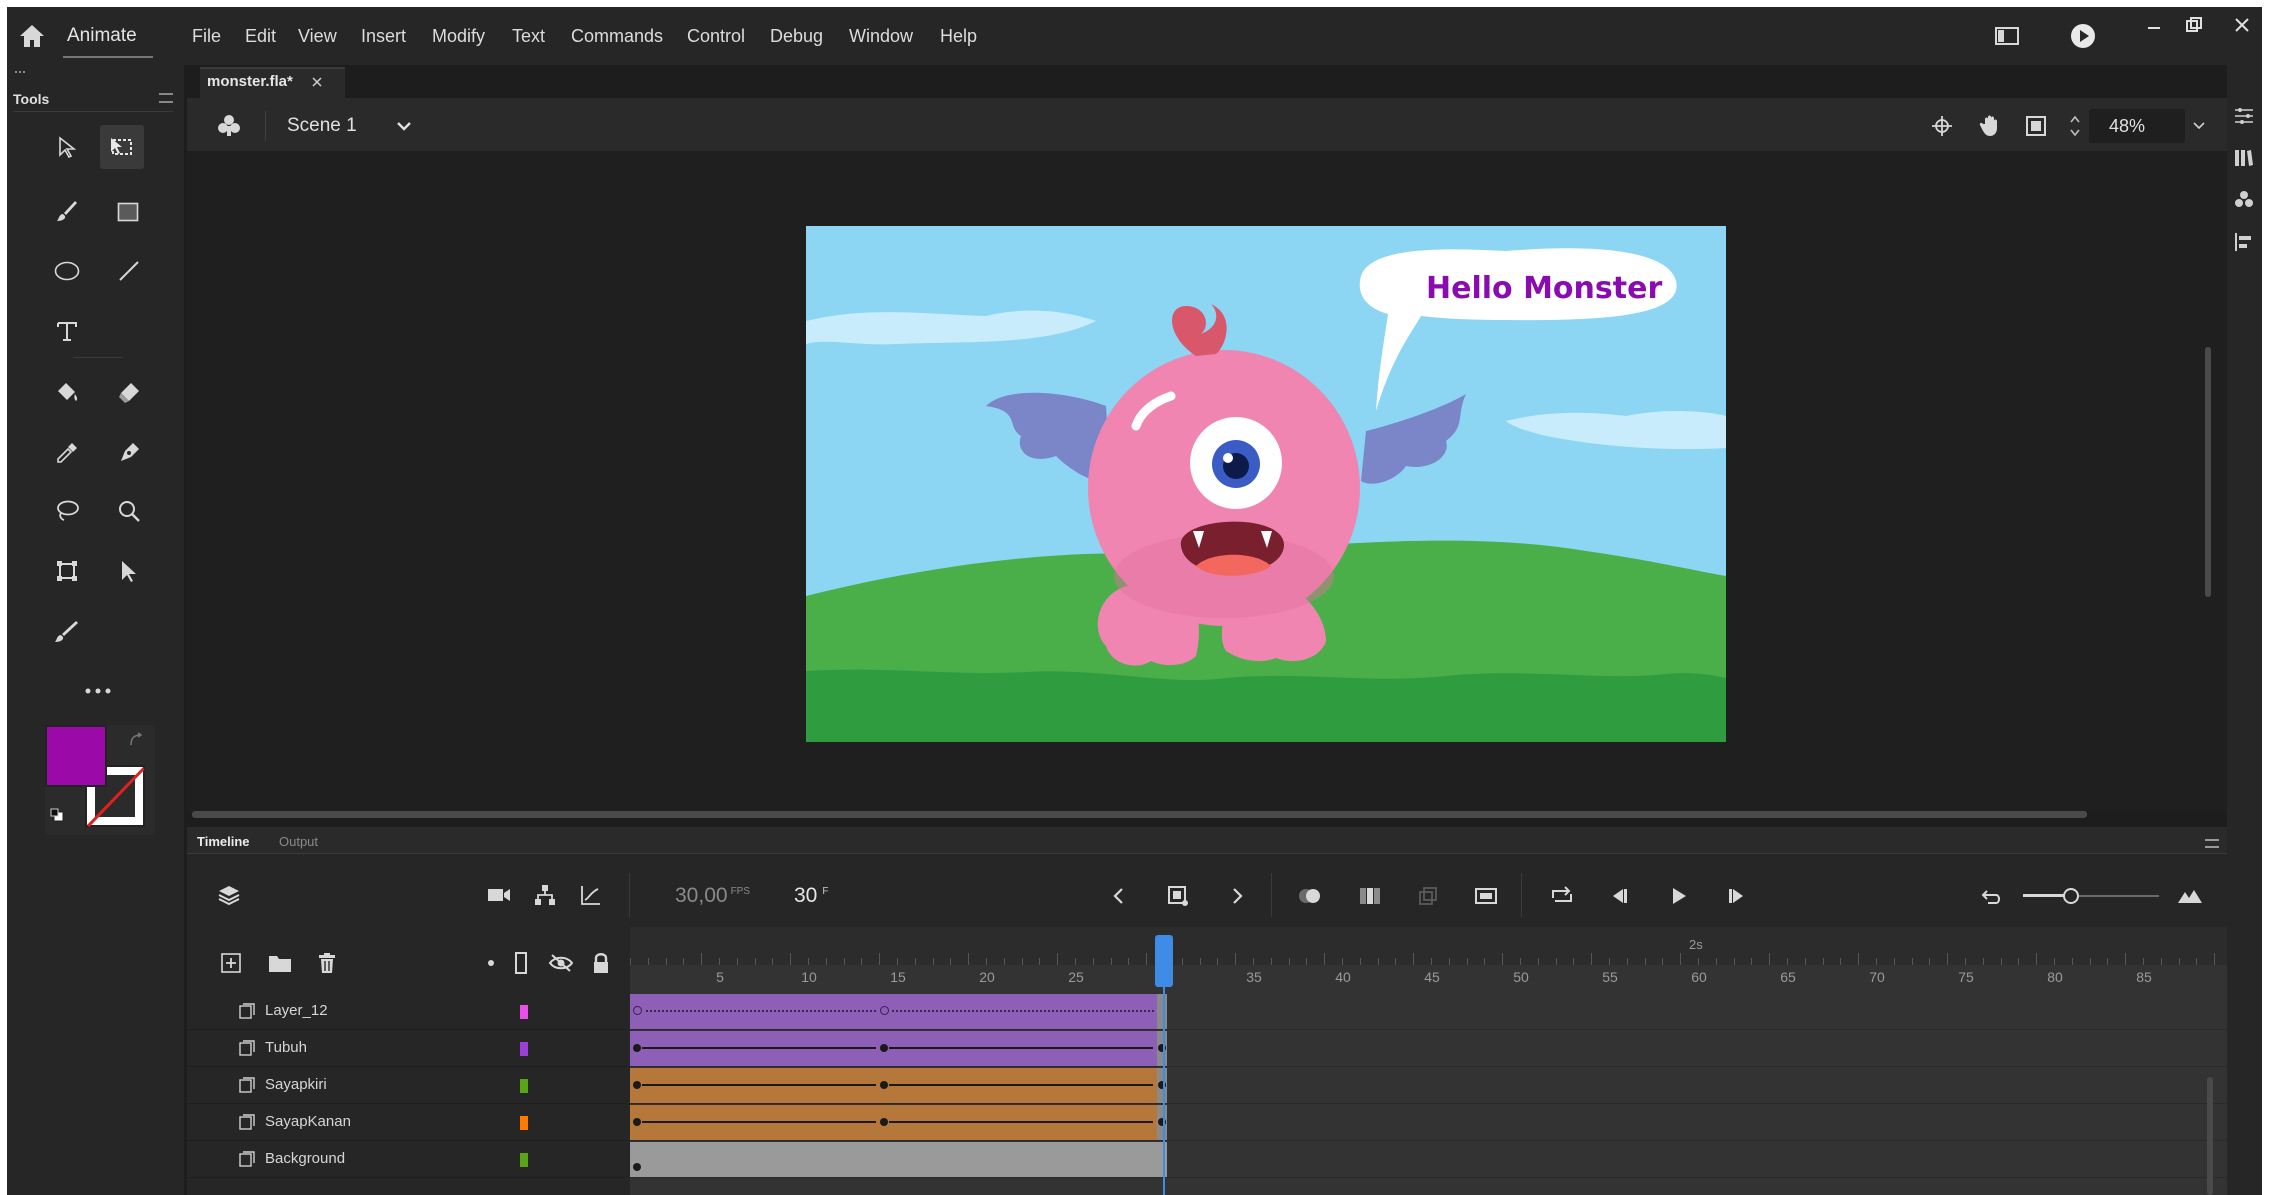 The height and width of the screenshot is (1195, 2272). I want to click on menu-control: Control, so click(716, 36).